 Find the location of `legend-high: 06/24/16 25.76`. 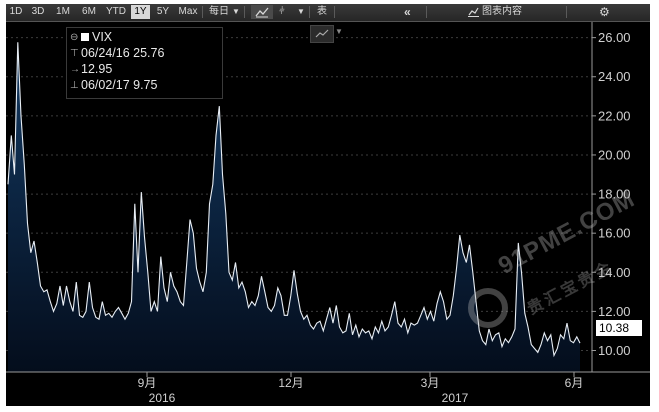

legend-high: 06/24/16 25.76 is located at coordinates (123, 53).